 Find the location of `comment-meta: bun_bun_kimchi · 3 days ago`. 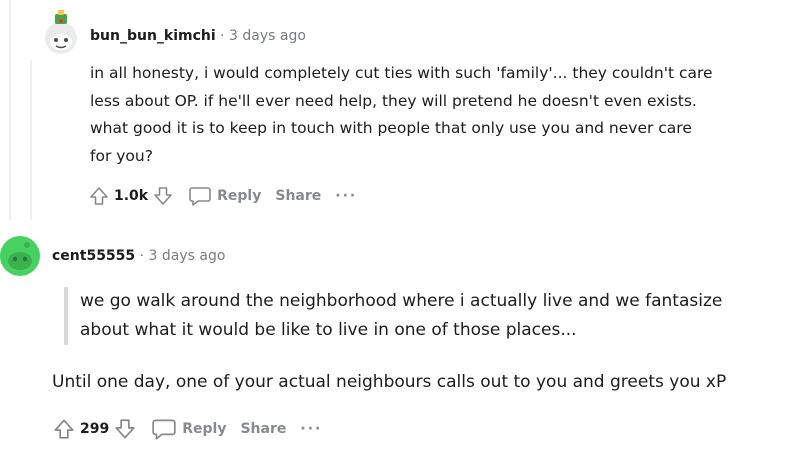

comment-meta: bun_bun_kimchi · 3 days ago is located at coordinates (198, 36).